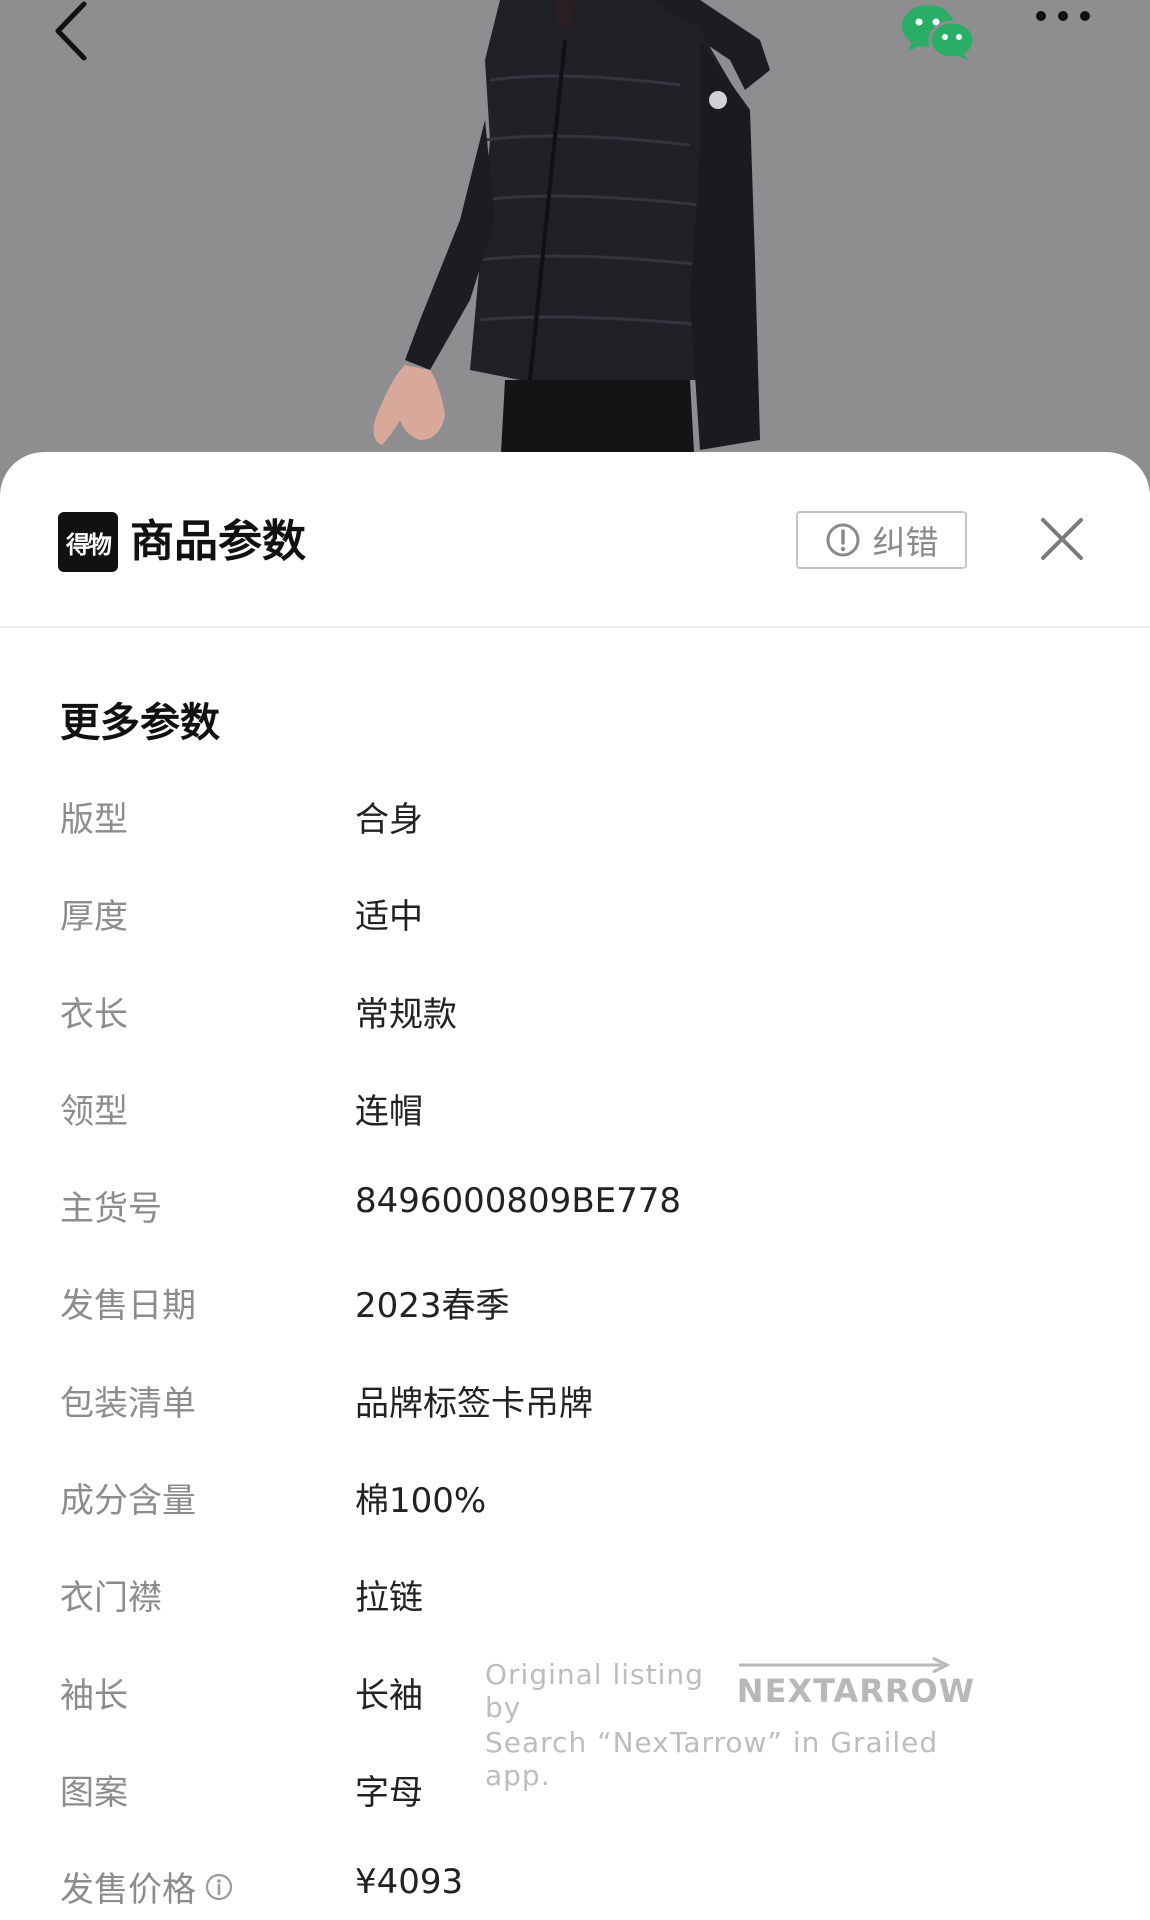 The height and width of the screenshot is (1920, 1150). I want to click on param-row: 包装清单 品牌标签卡吊牌, so click(575, 1424).